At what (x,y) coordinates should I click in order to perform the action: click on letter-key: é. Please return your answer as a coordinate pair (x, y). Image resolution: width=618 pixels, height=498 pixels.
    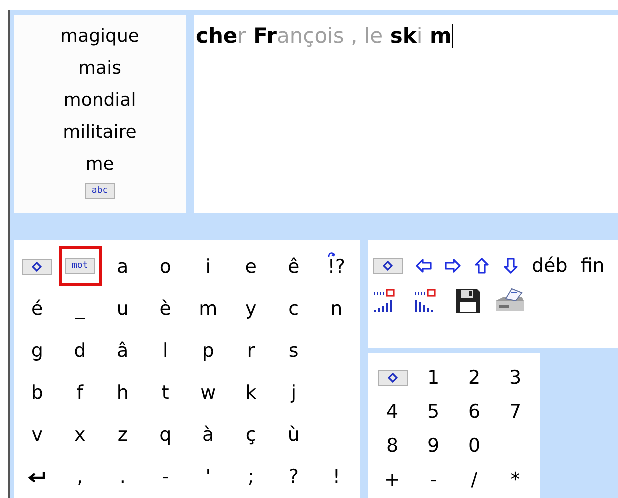
    Looking at the image, I should click on (38, 309).